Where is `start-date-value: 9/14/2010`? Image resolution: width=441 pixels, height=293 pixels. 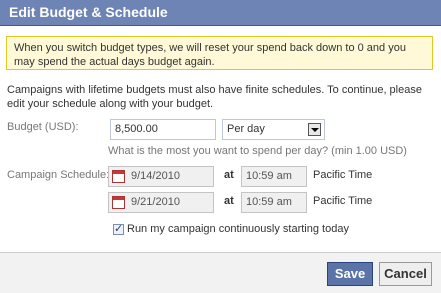
start-date-value: 9/14/2010 is located at coordinates (155, 176).